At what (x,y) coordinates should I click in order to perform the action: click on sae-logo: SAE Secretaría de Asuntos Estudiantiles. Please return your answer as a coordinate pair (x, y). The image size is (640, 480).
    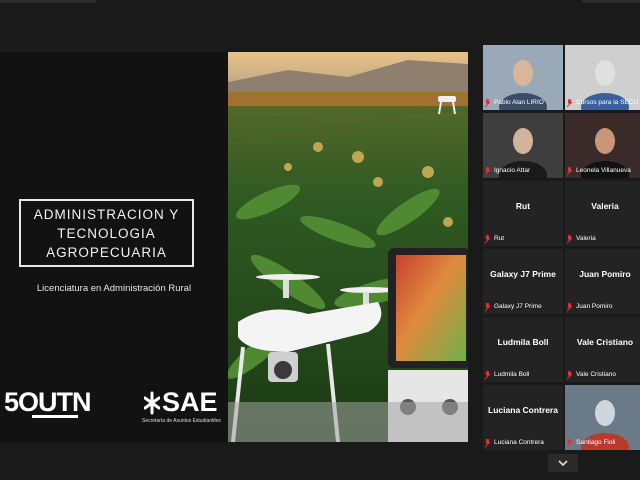
    Looking at the image, I should click on (185, 407).